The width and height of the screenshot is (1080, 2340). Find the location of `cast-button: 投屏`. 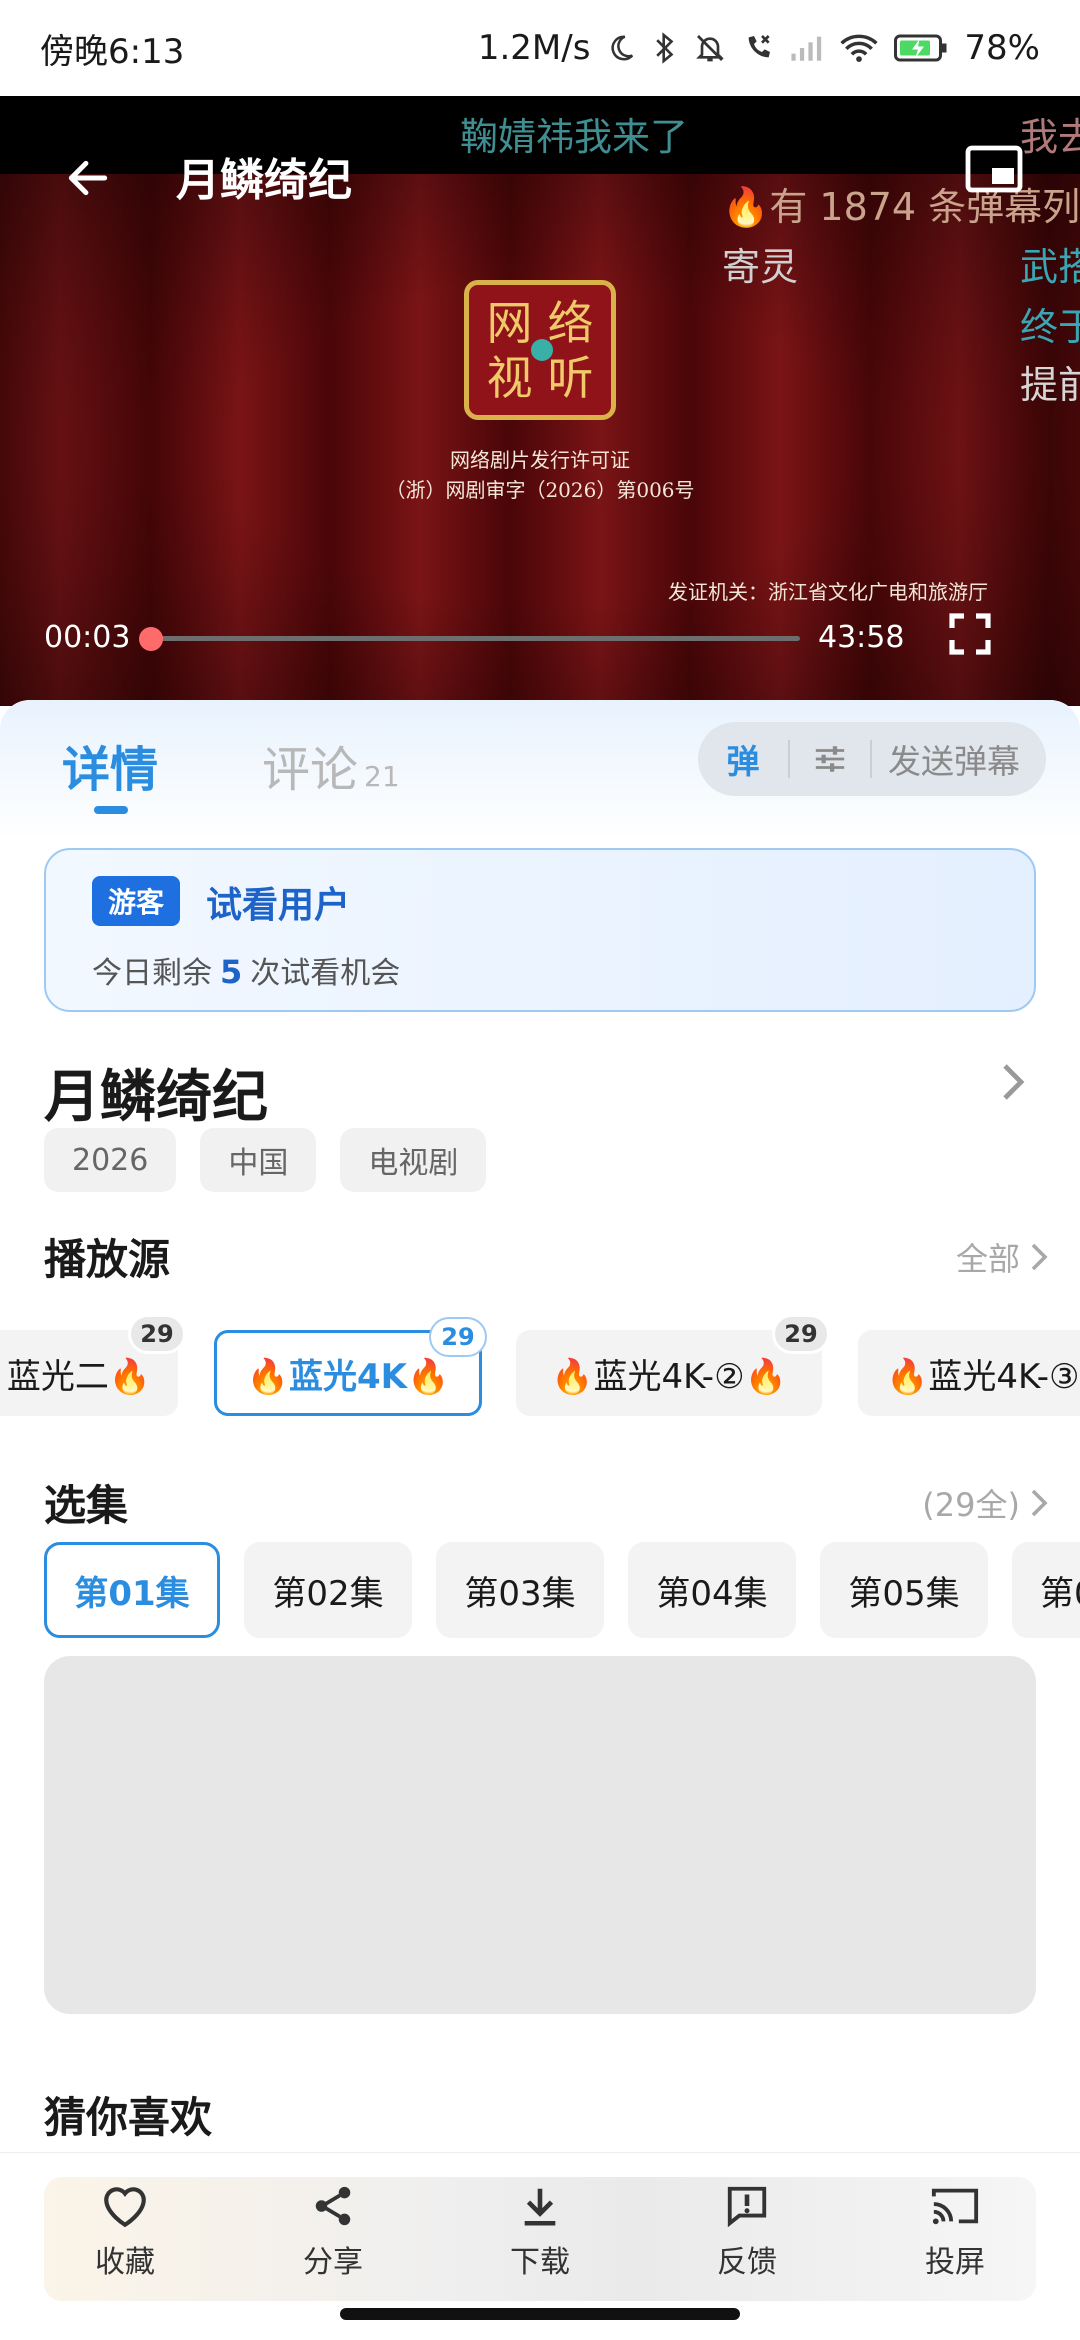

cast-button: 投屏 is located at coordinates (955, 2232).